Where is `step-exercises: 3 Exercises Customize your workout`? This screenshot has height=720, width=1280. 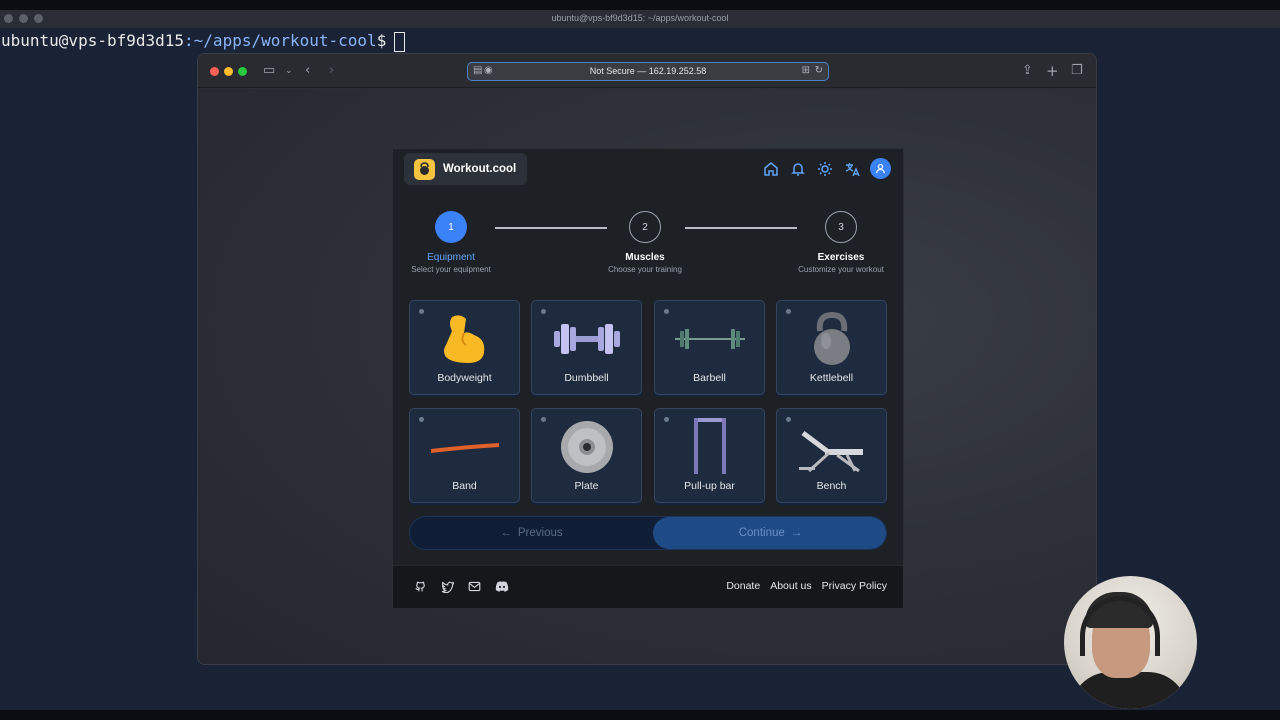 step-exercises: 3 Exercises Customize your workout is located at coordinates (841, 242).